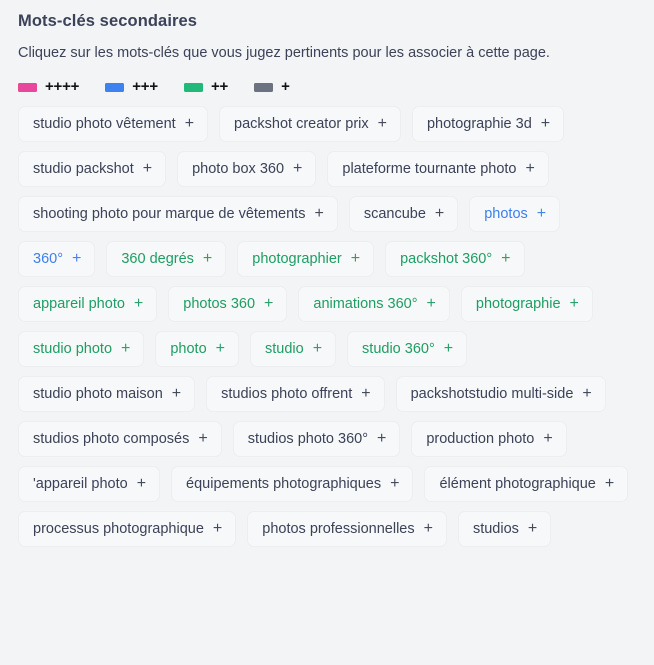 The height and width of the screenshot is (665, 654). I want to click on legend-item: +++, so click(131, 86).